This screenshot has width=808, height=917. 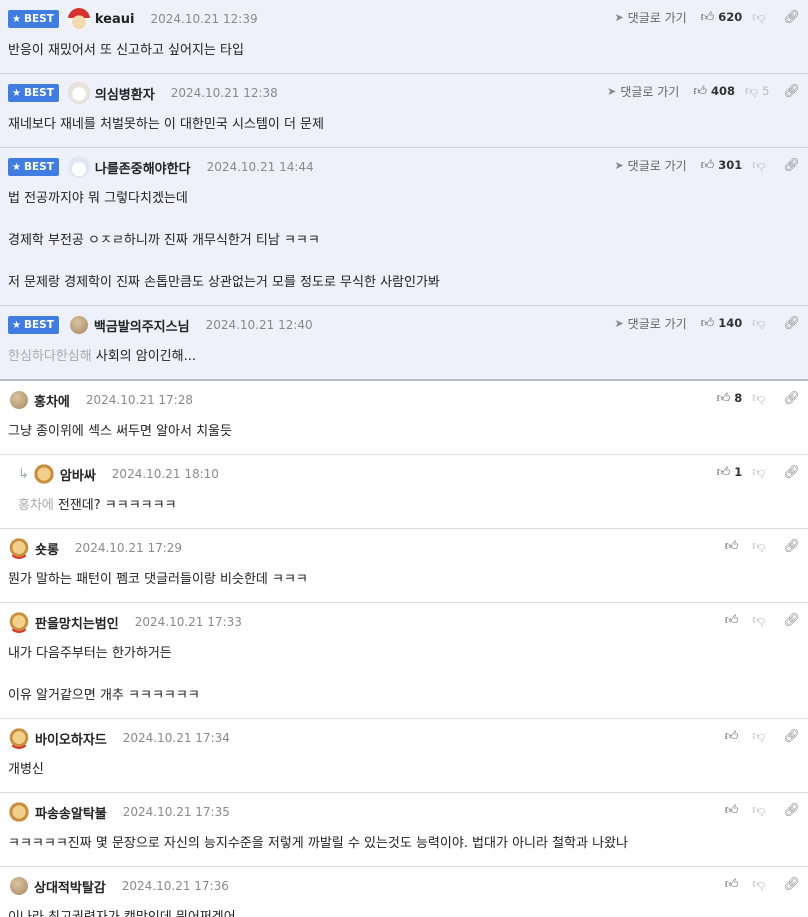 I want to click on dislike-button: 👎︎ 5, so click(x=757, y=91).